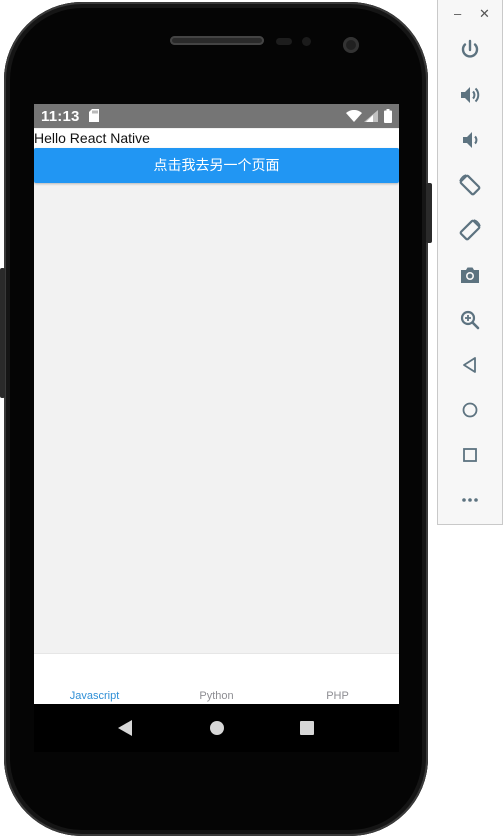 The width and height of the screenshot is (504, 840). I want to click on greeting-text: Hello React Native, so click(216, 138).